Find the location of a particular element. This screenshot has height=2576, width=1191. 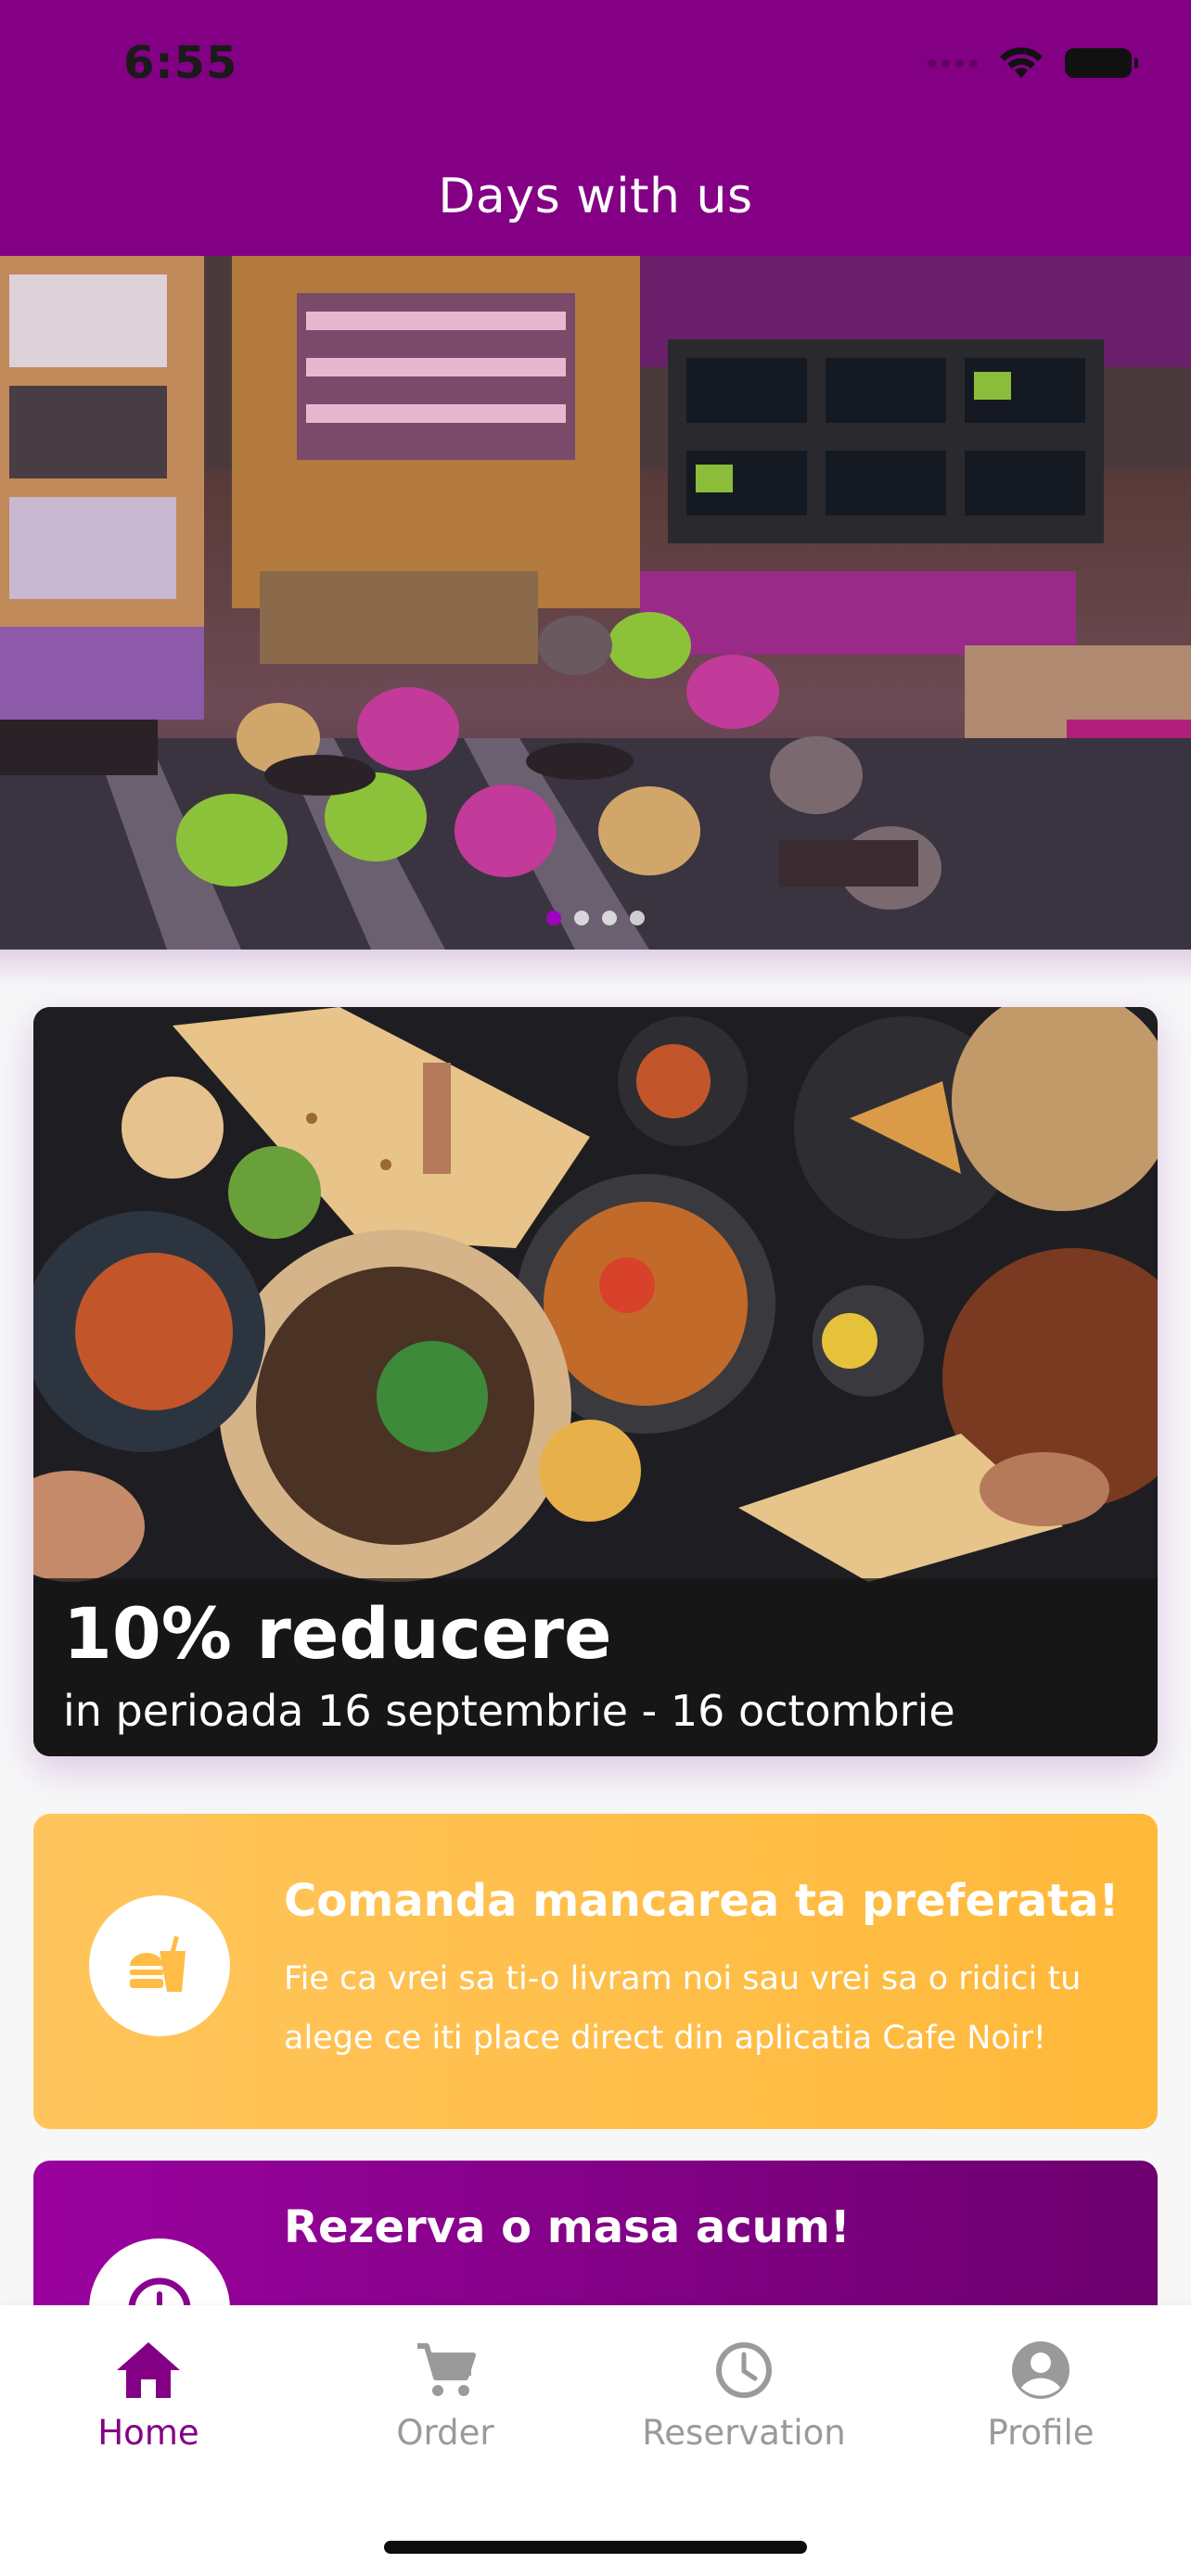

home-icon is located at coordinates (148, 2370).